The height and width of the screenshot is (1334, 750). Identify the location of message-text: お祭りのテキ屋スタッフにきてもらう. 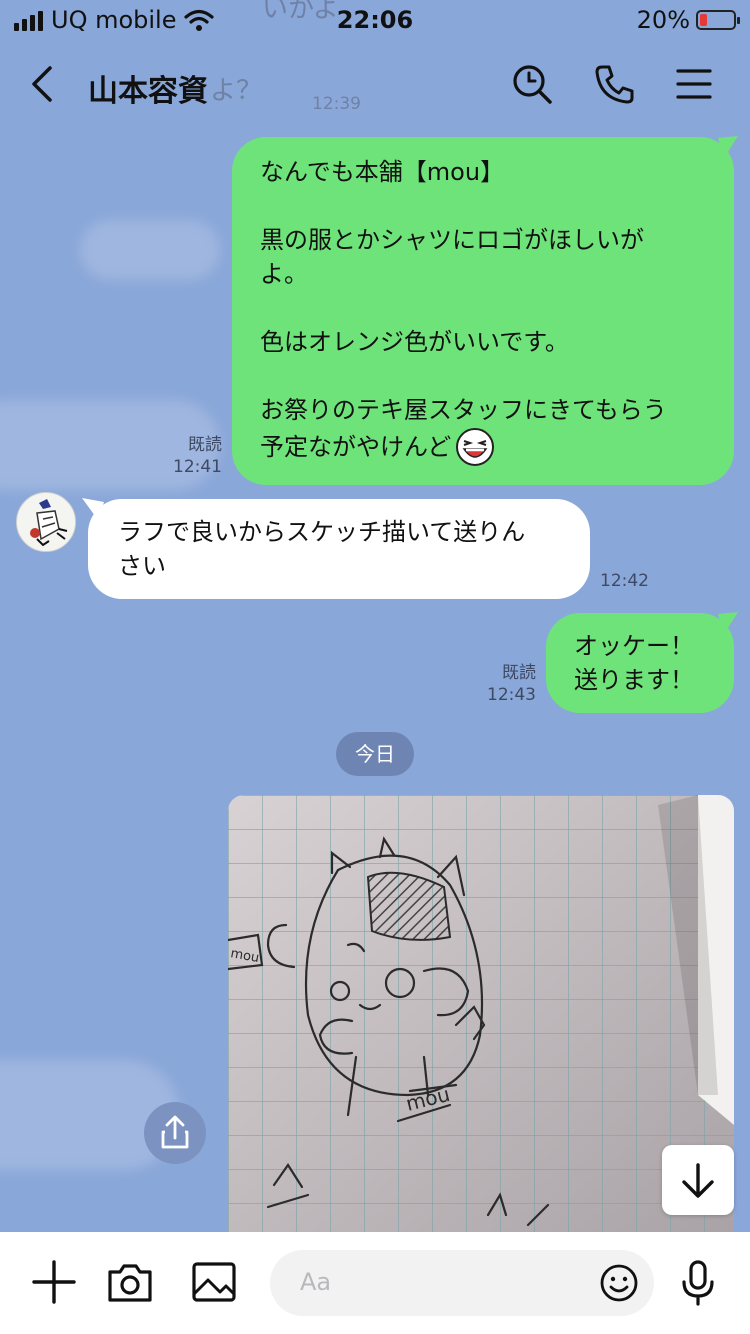
(463, 410).